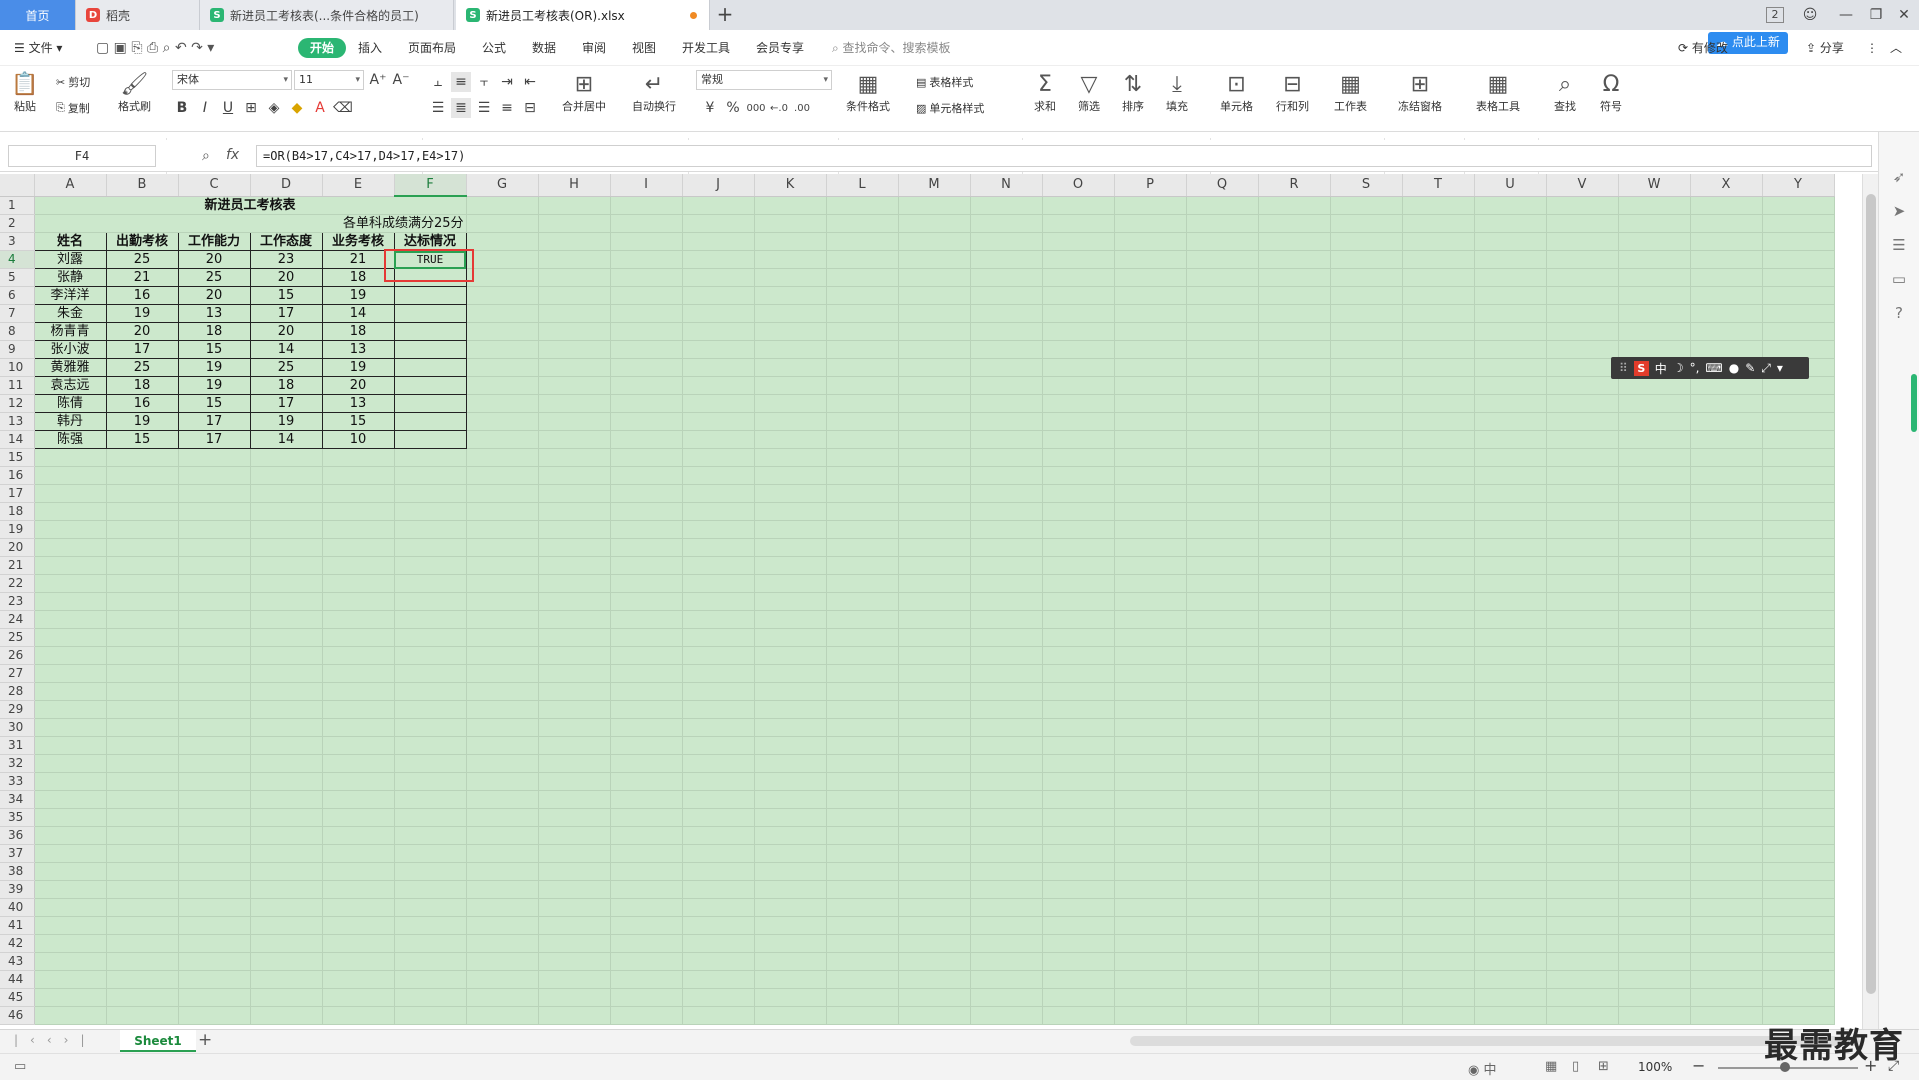  Describe the element at coordinates (1045, 92) in the screenshot. I see `sum-button: Σ 求和` at that location.